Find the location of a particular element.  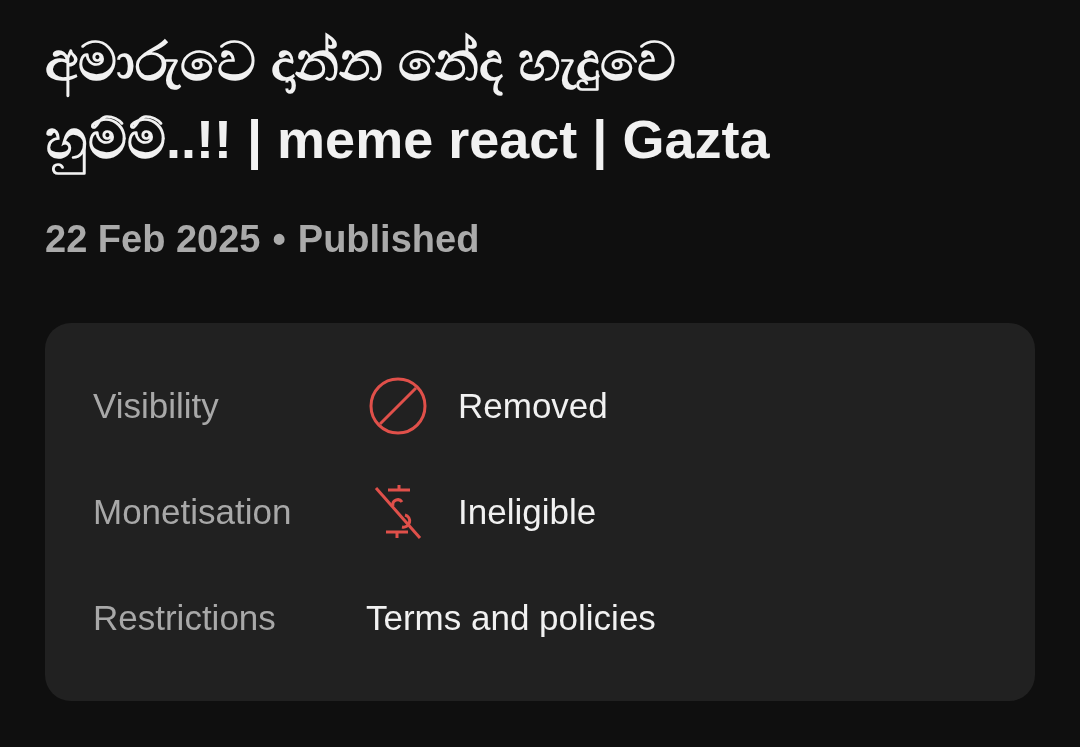

detail-label: Monetisation is located at coordinates (193, 512).